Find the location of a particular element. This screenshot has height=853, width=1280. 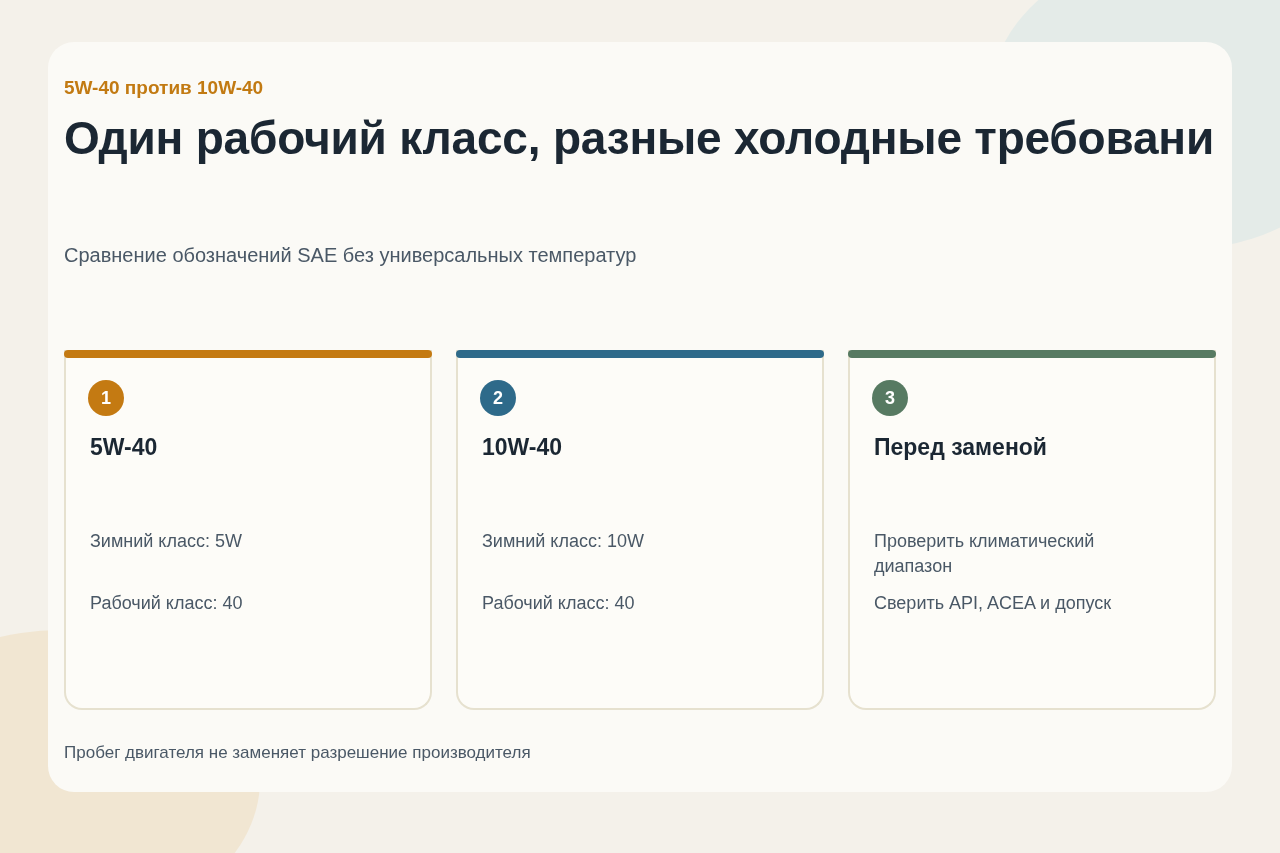

footnote: Пробег двигателя не заменяет разрешение производителя is located at coordinates (298, 753).